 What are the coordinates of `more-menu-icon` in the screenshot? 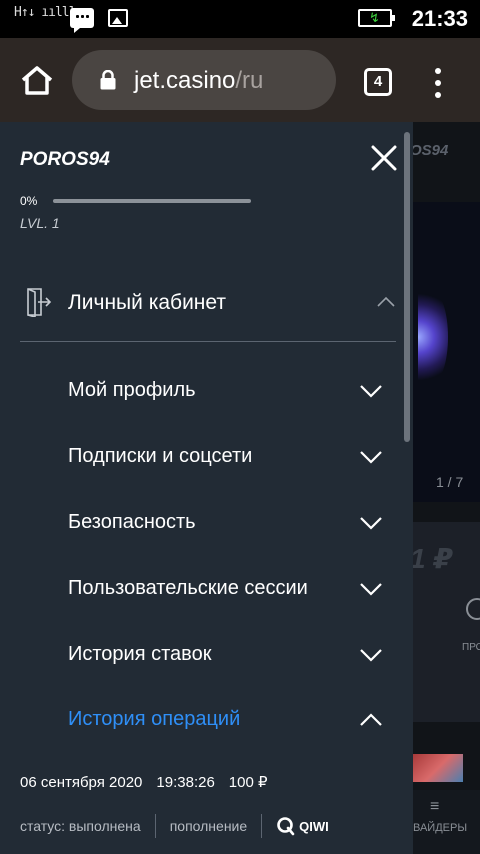 It's located at (438, 83).